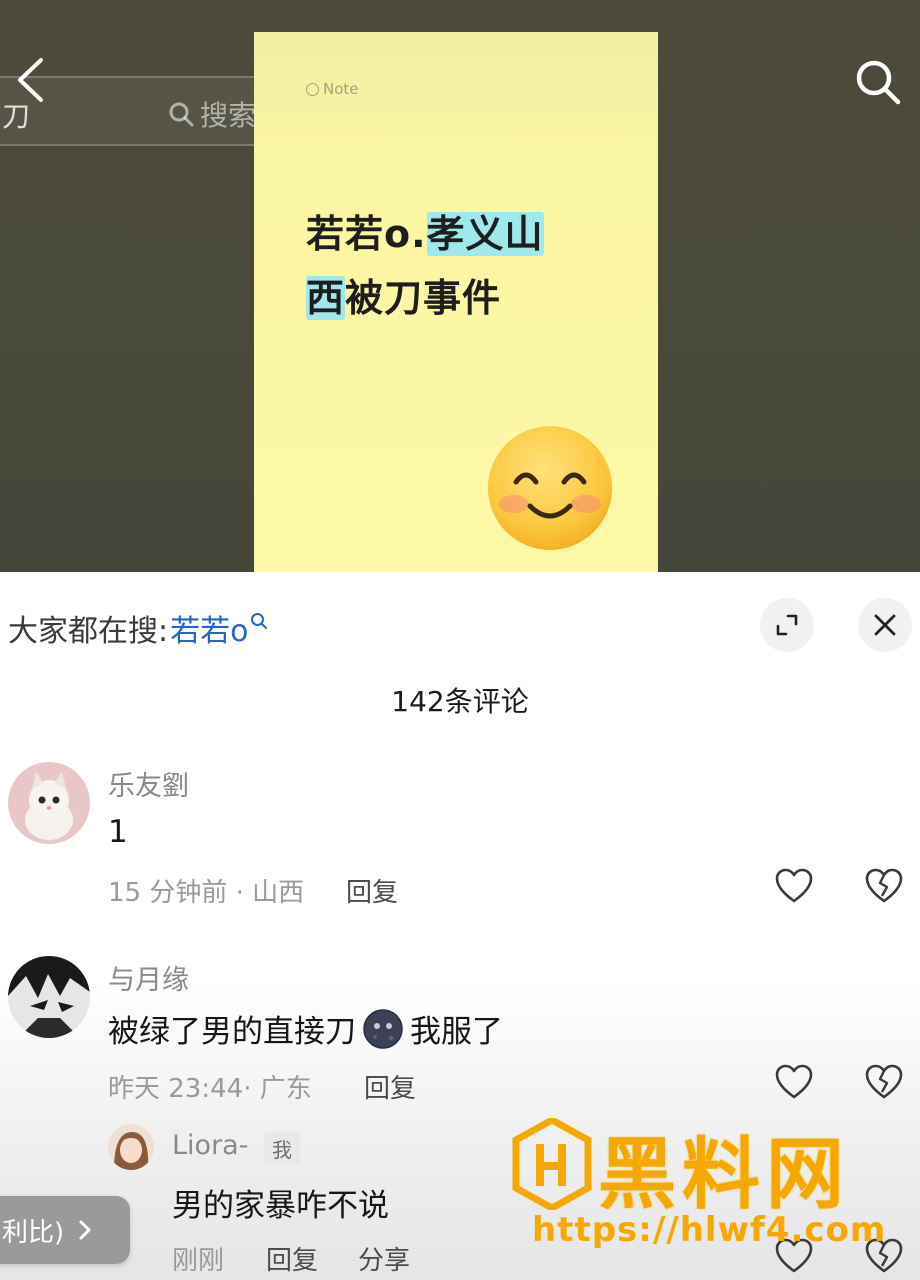  I want to click on comment-time-location: 15 分钟前 · 山西, so click(206, 893).